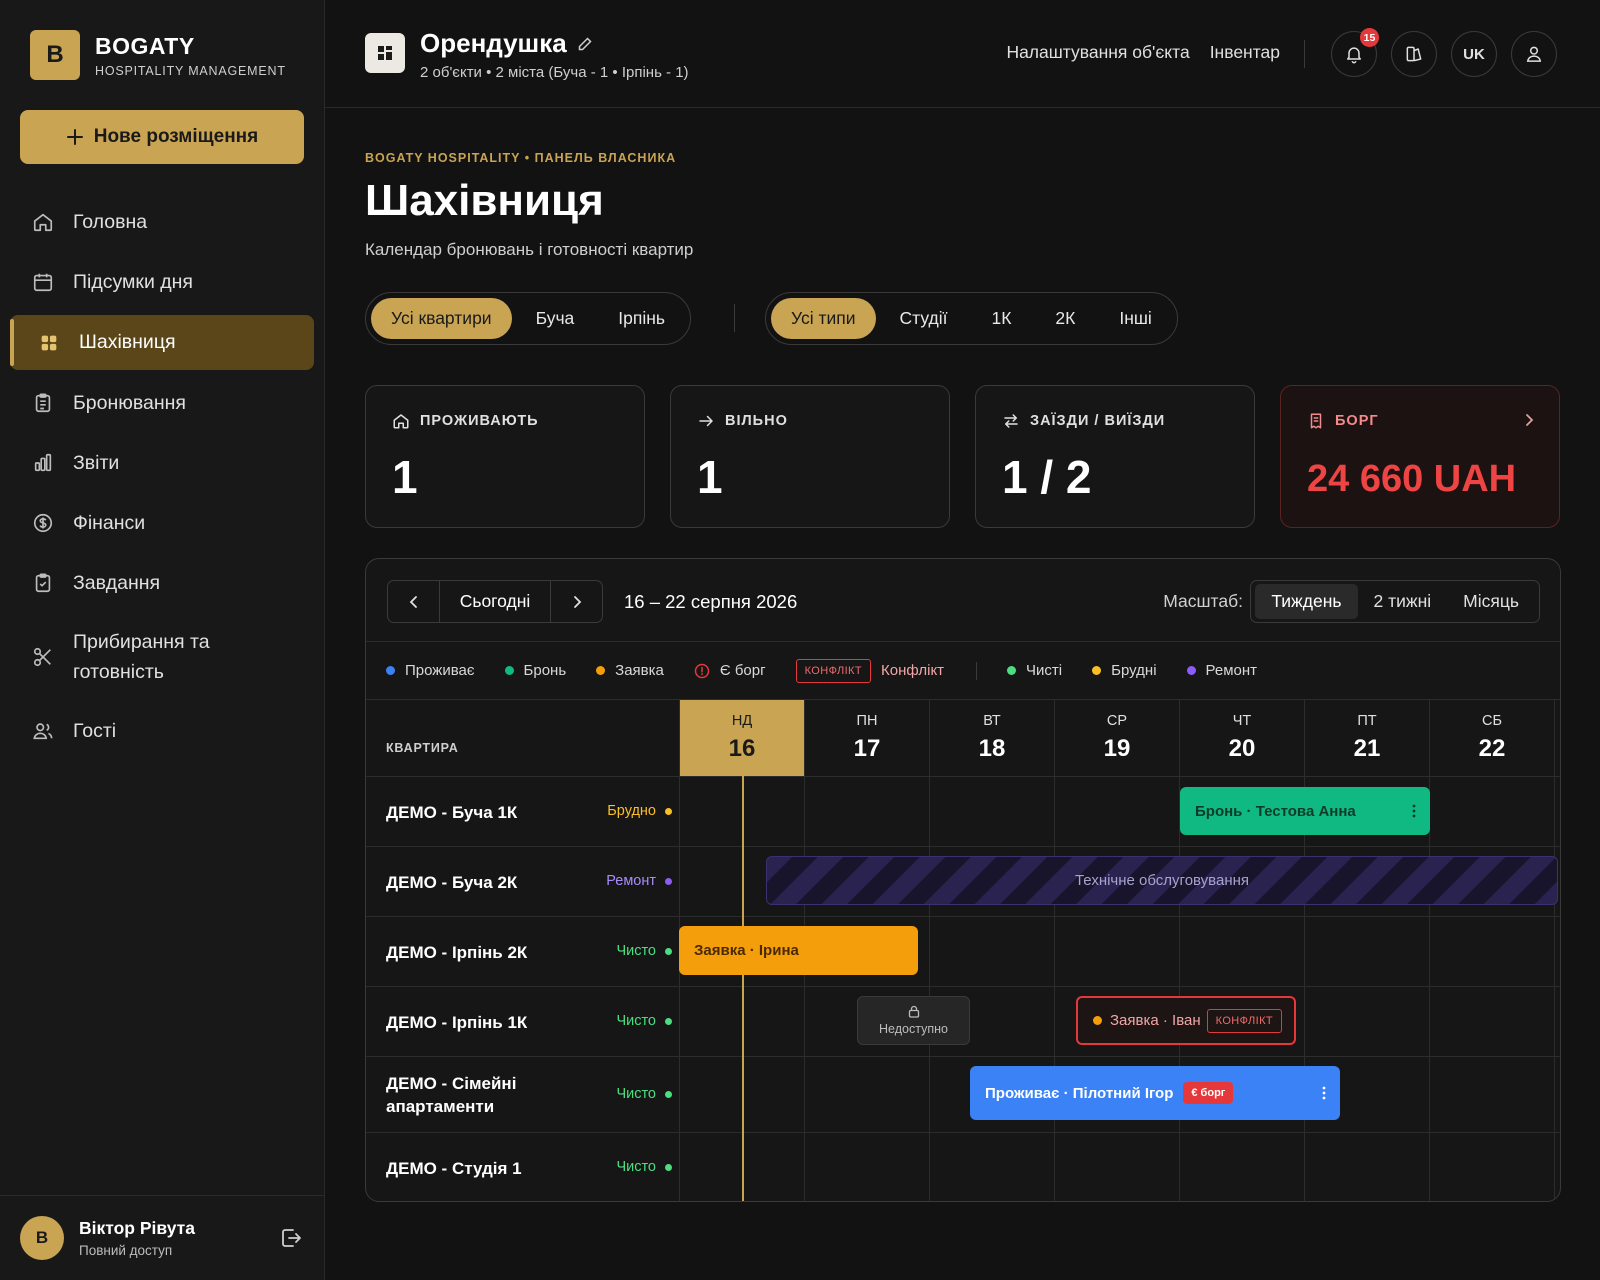 The height and width of the screenshot is (1280, 1600). What do you see at coordinates (869, 670) in the screenshot?
I see `legend-conflict: КОНФЛІКТ Конфлікт` at bounding box center [869, 670].